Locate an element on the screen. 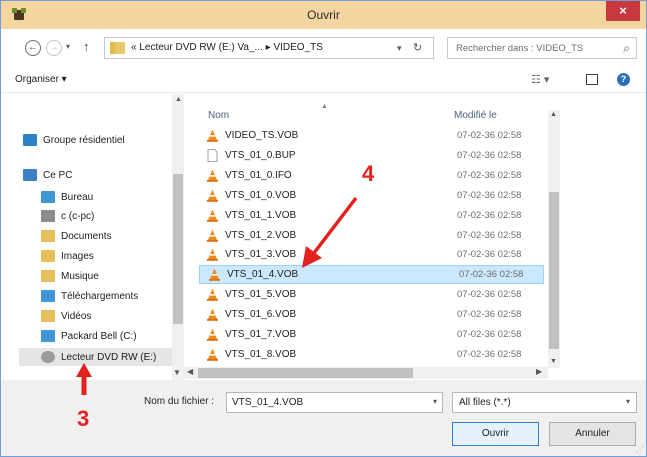 The width and height of the screenshot is (647, 457). nav-scroll-thumb is located at coordinates (178, 249).